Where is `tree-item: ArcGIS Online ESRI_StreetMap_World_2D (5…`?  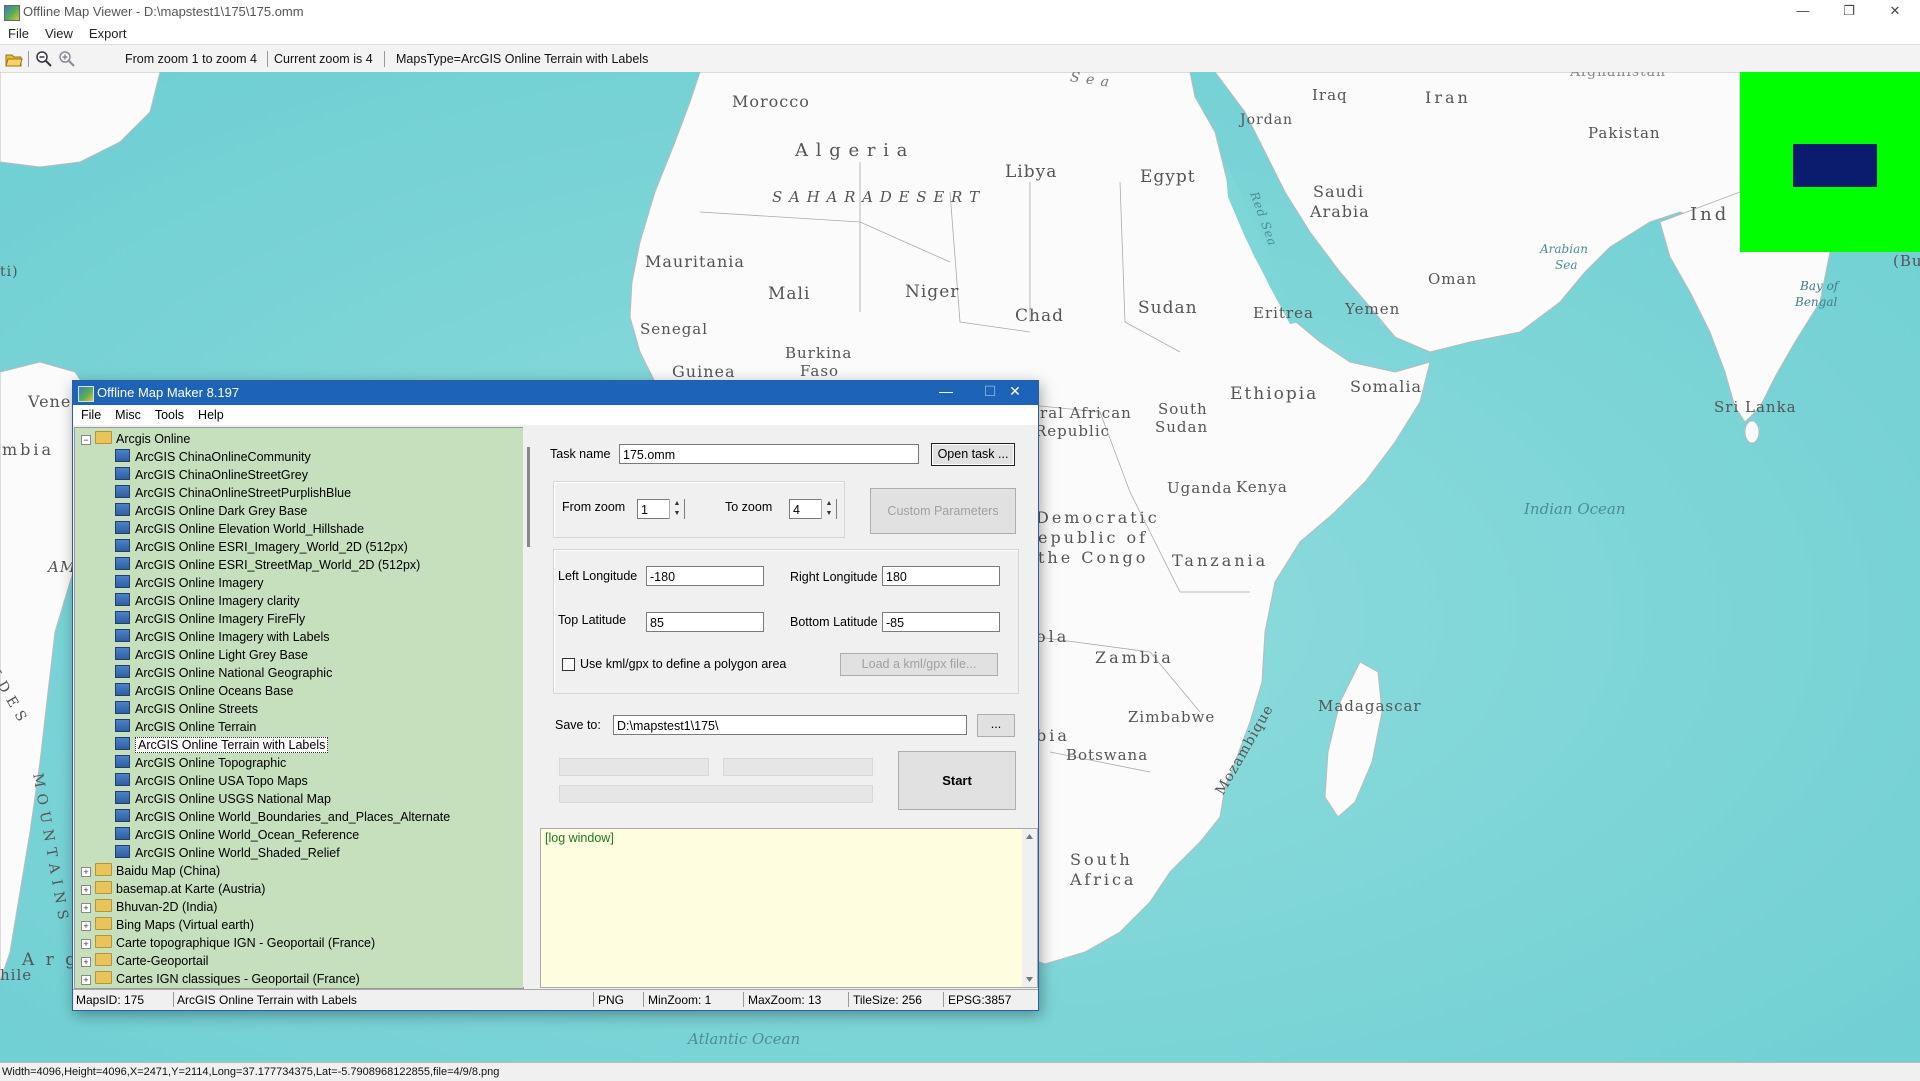
tree-item: ArcGIS Online ESRI_StreetMap_World_2D (5… is located at coordinates (267, 565).